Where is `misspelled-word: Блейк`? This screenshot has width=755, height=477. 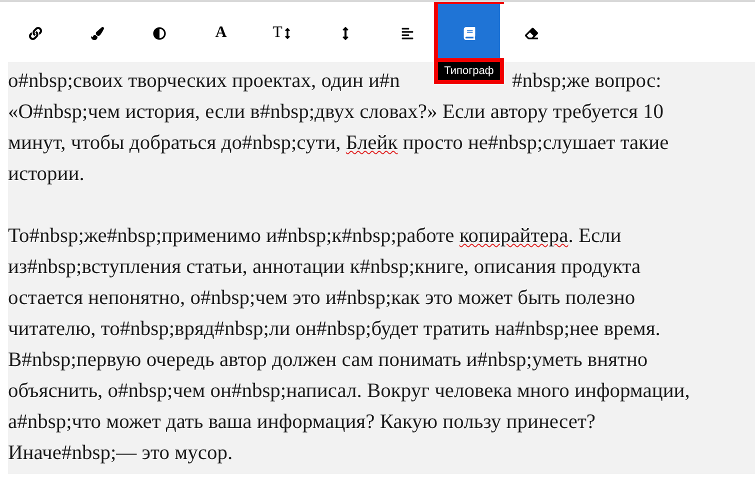
misspelled-word: Блейк is located at coordinates (372, 143).